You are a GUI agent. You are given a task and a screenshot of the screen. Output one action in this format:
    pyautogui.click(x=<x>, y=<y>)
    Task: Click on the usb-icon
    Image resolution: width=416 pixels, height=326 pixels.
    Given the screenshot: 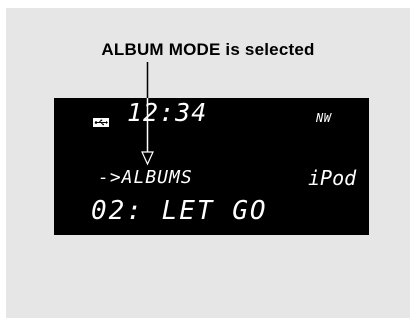 What is the action you would take?
    pyautogui.click(x=101, y=123)
    